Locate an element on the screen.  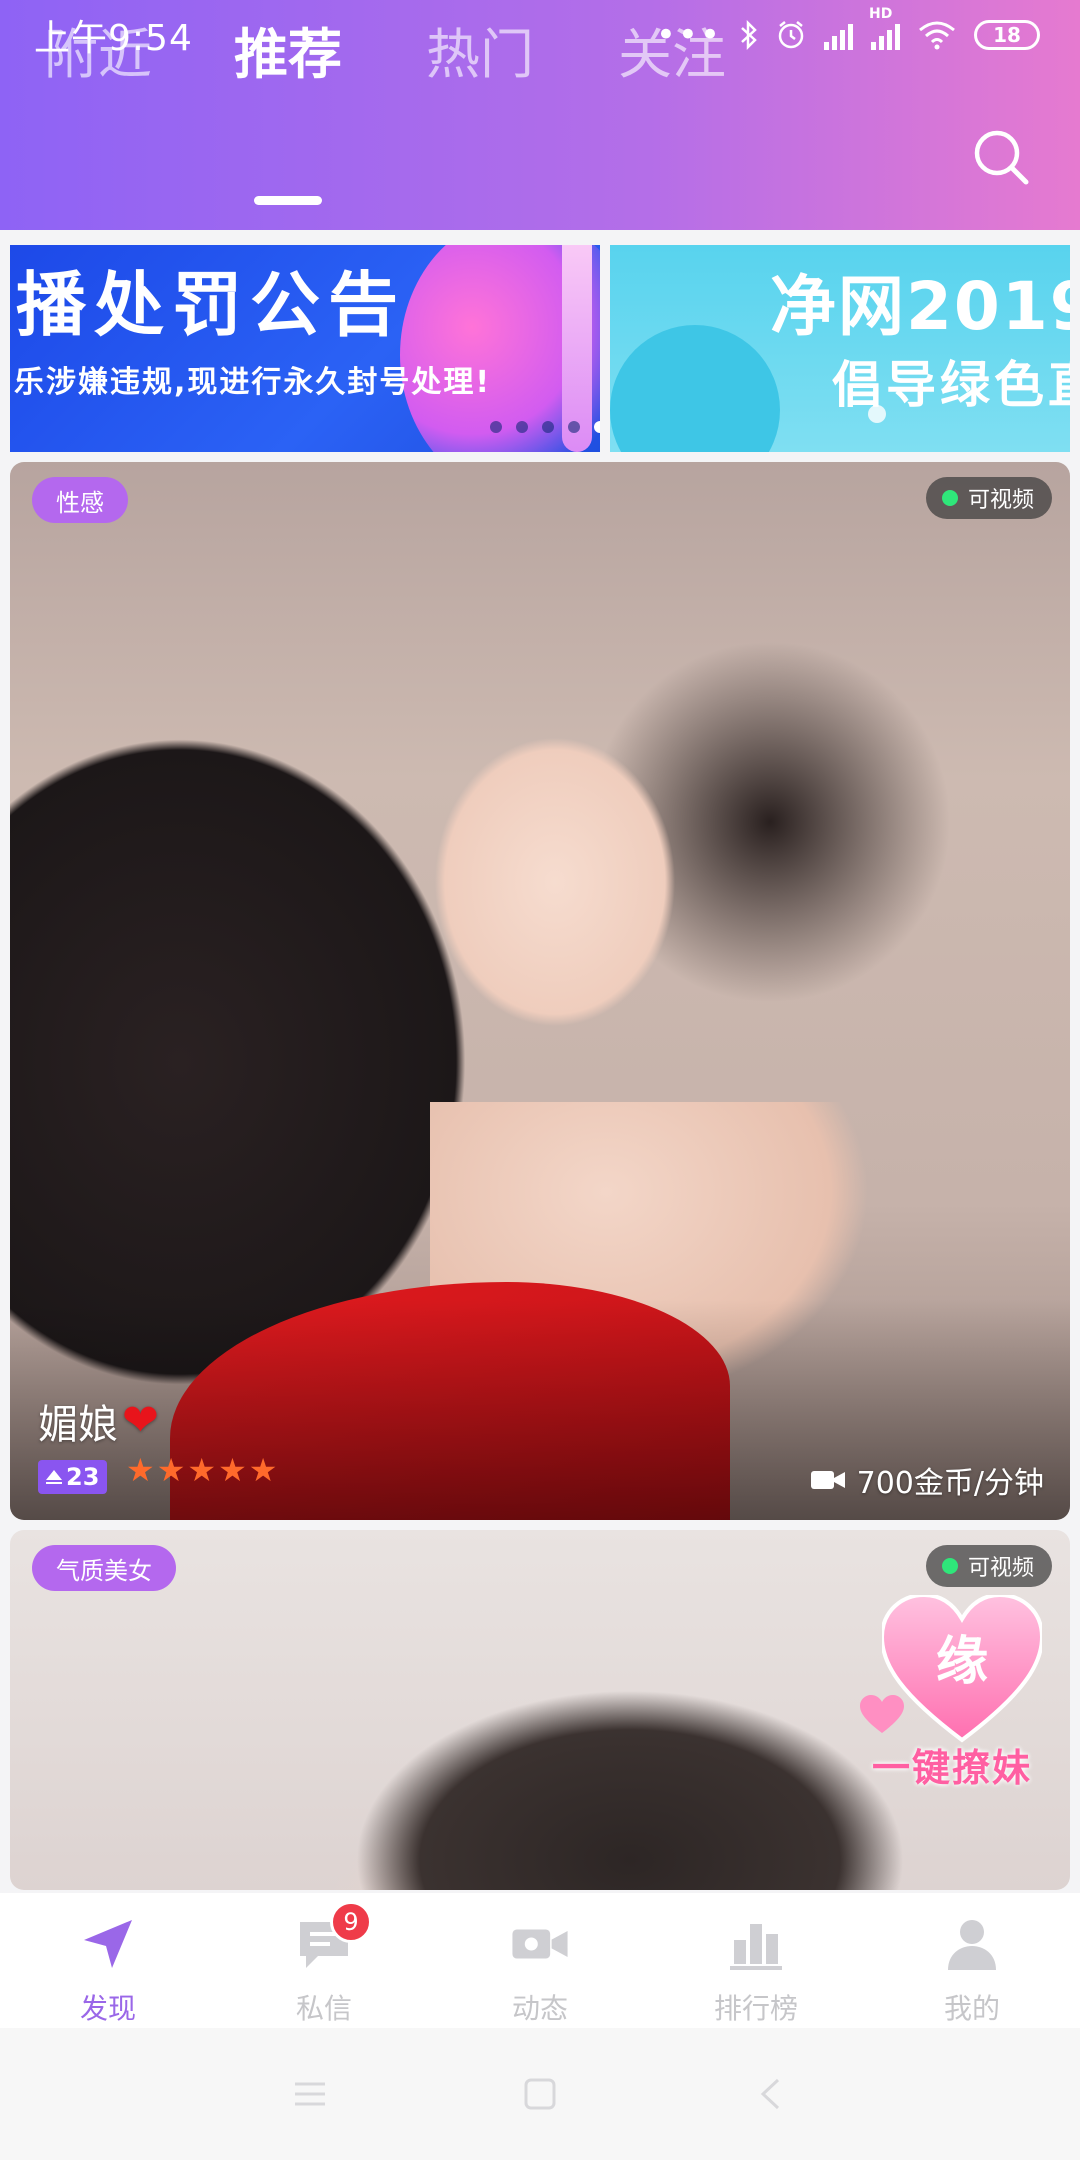
bar-chart-icon is located at coordinates (756, 1944).